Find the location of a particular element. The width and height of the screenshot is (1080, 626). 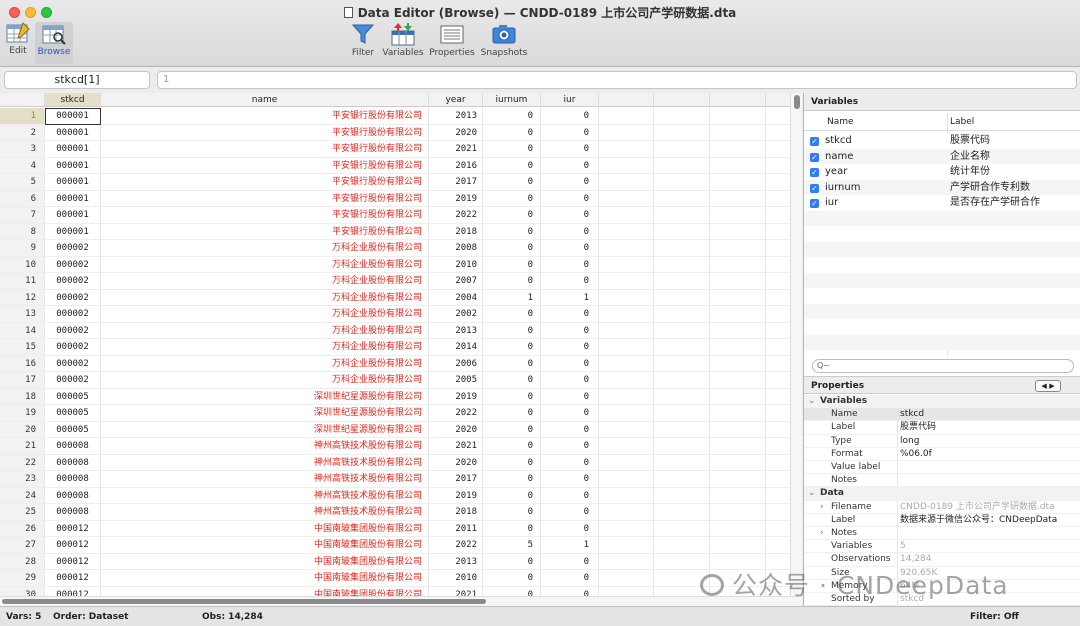

grid-horizontal-scrollbar is located at coordinates (401, 601).